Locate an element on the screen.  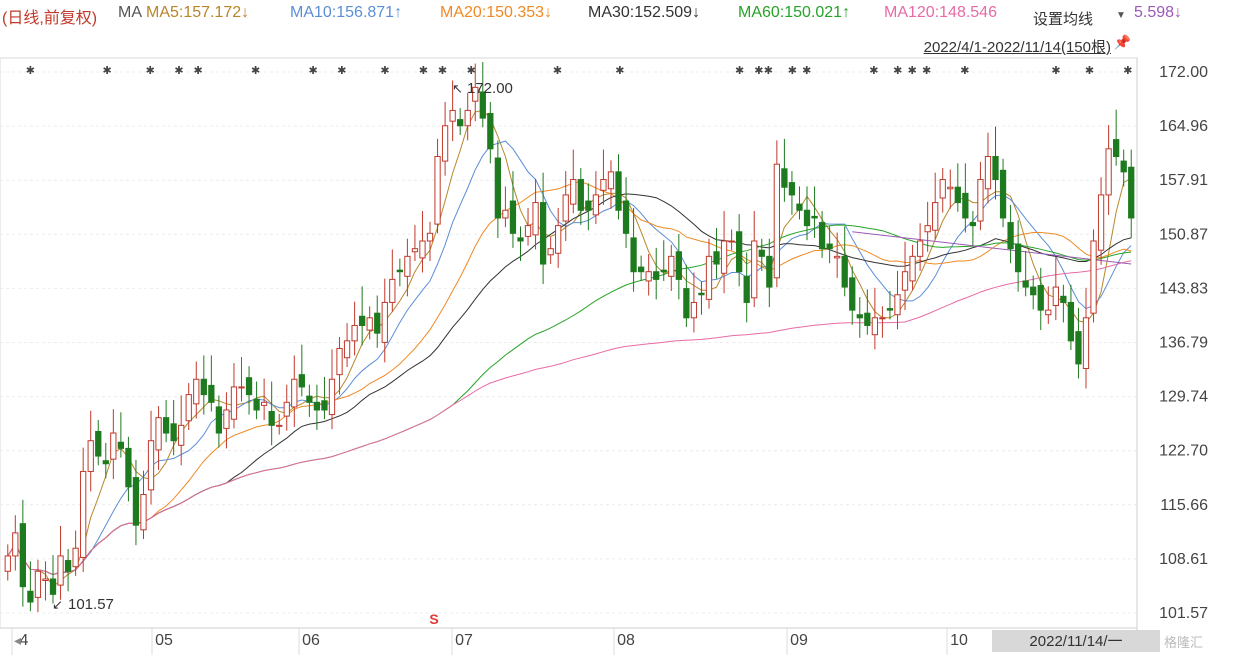
y-tick-label: 150.87 is located at coordinates (1183, 234).